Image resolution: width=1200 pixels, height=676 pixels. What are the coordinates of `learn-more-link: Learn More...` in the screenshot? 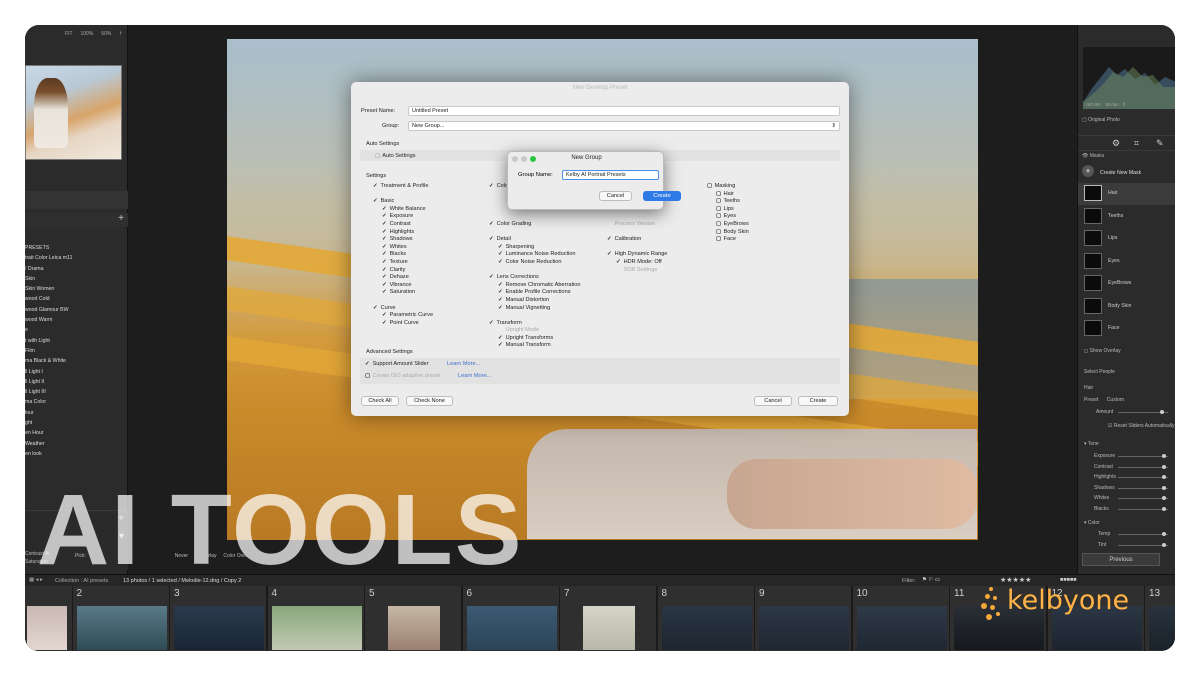 It's located at (474, 376).